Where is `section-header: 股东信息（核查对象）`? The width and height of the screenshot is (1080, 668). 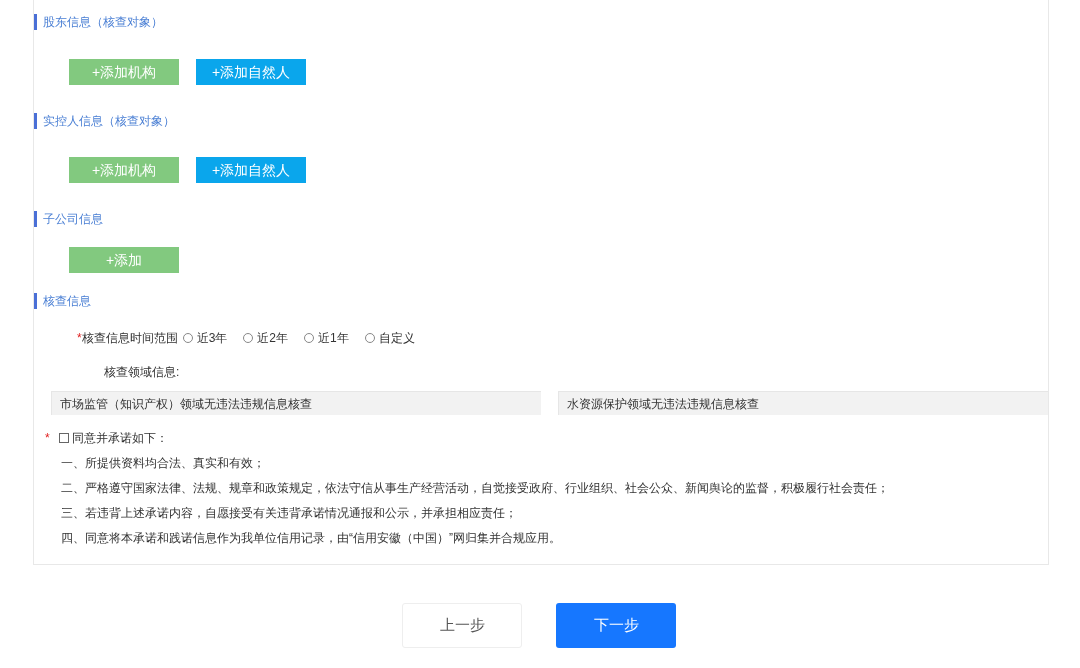
section-header: 股东信息（核查对象） is located at coordinates (541, 22).